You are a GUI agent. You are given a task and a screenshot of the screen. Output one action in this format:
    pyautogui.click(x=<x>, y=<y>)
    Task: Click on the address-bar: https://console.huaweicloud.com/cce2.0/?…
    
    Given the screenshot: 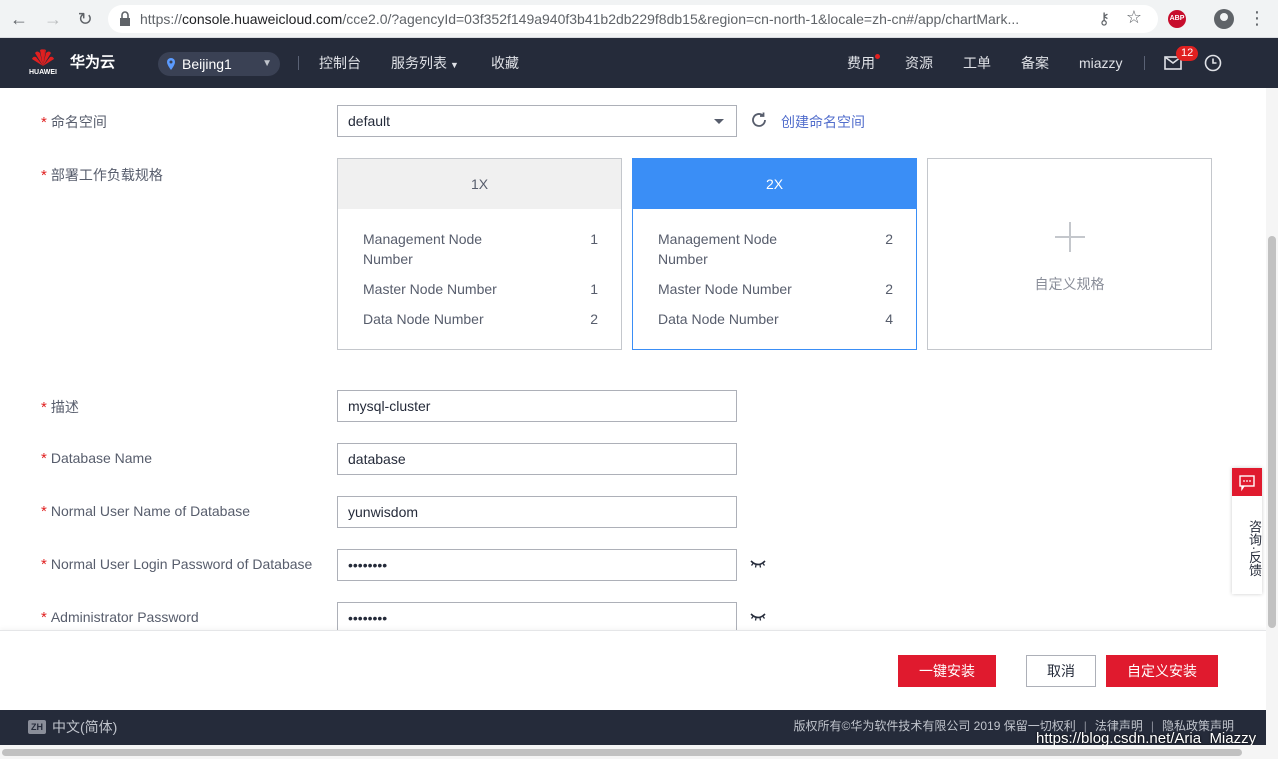 What is the action you would take?
    pyautogui.click(x=633, y=19)
    